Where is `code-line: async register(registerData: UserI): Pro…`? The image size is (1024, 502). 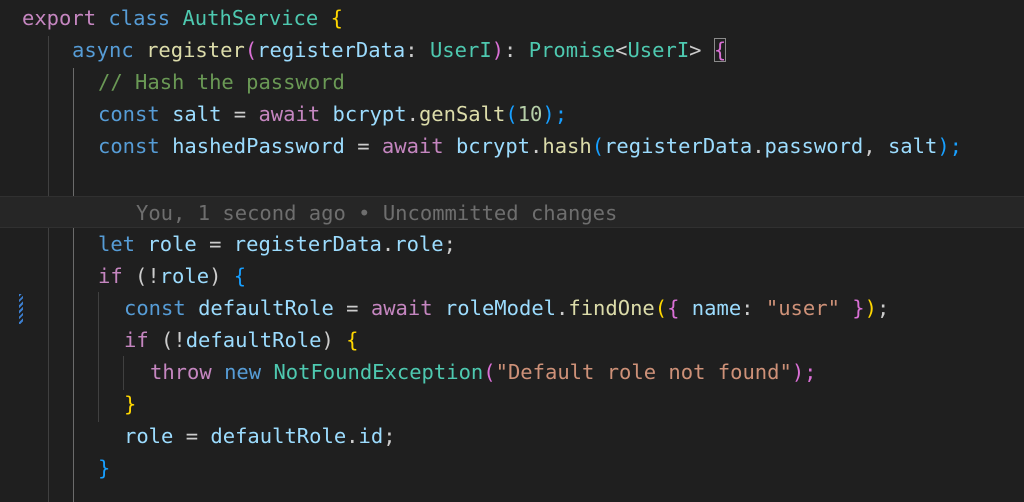
code-line: async register(registerData: UserI): Pro… is located at coordinates (512, 50).